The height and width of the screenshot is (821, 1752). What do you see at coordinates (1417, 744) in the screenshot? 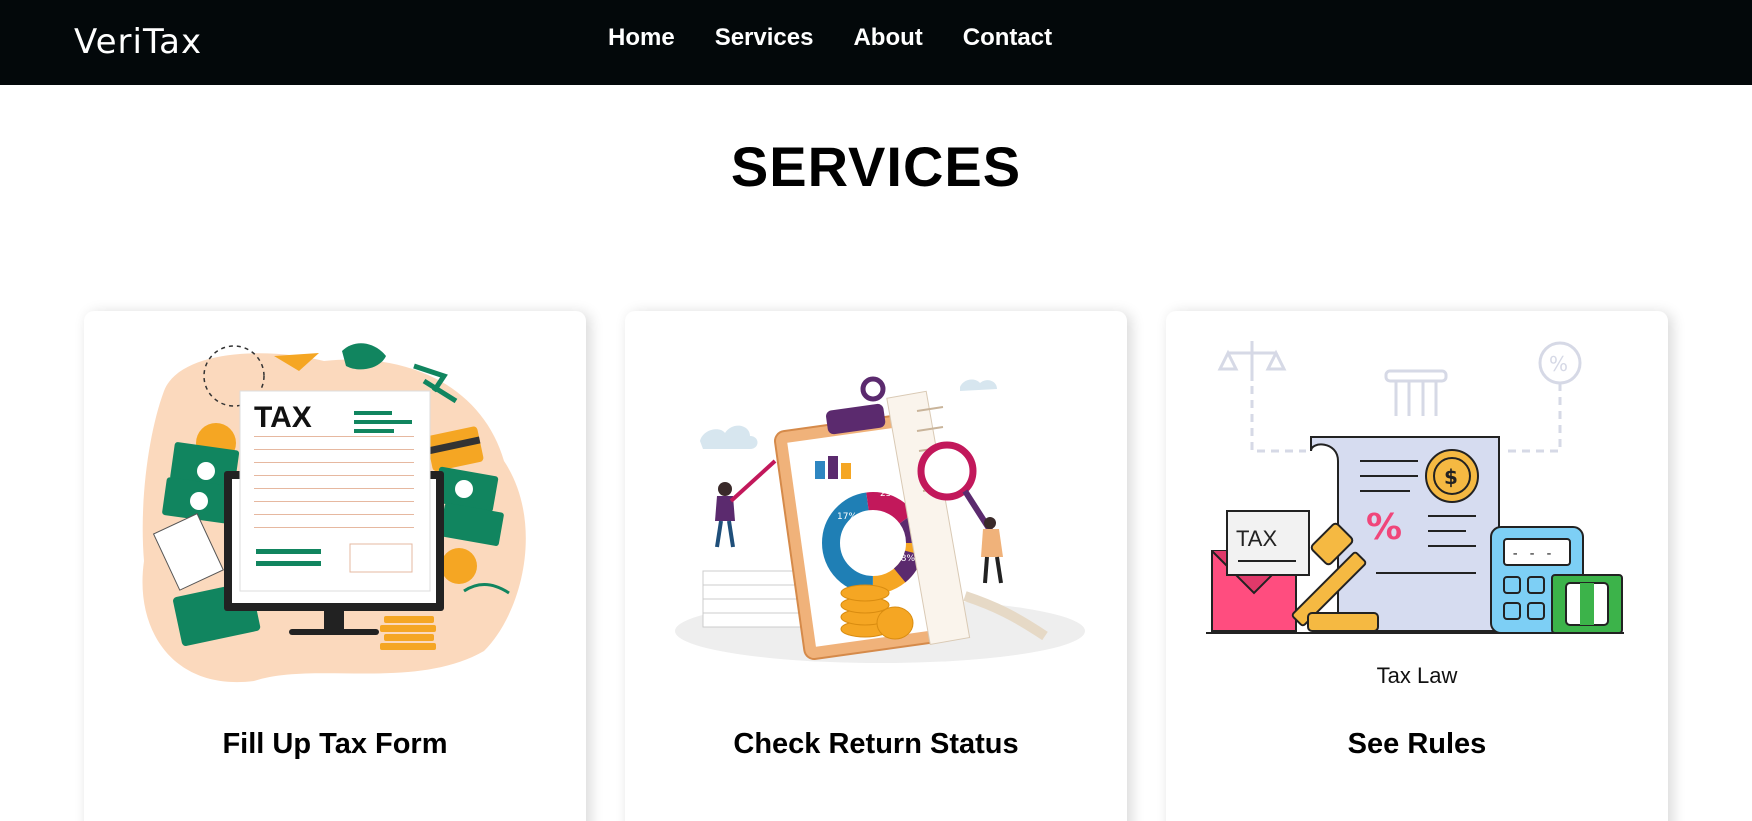
I see `card-title-see-rules: See Rules` at bounding box center [1417, 744].